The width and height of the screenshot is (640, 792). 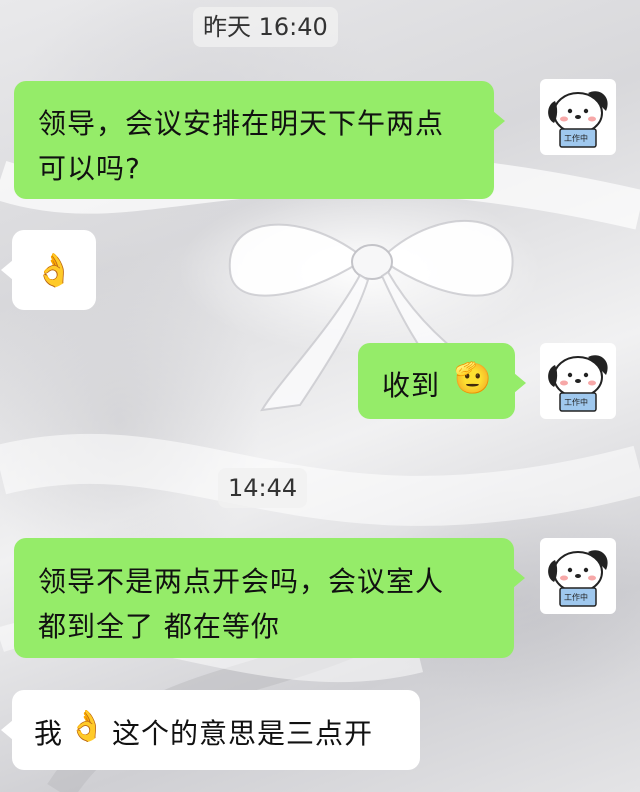 I want to click on message-text: 可以吗?, so click(x=89, y=168).